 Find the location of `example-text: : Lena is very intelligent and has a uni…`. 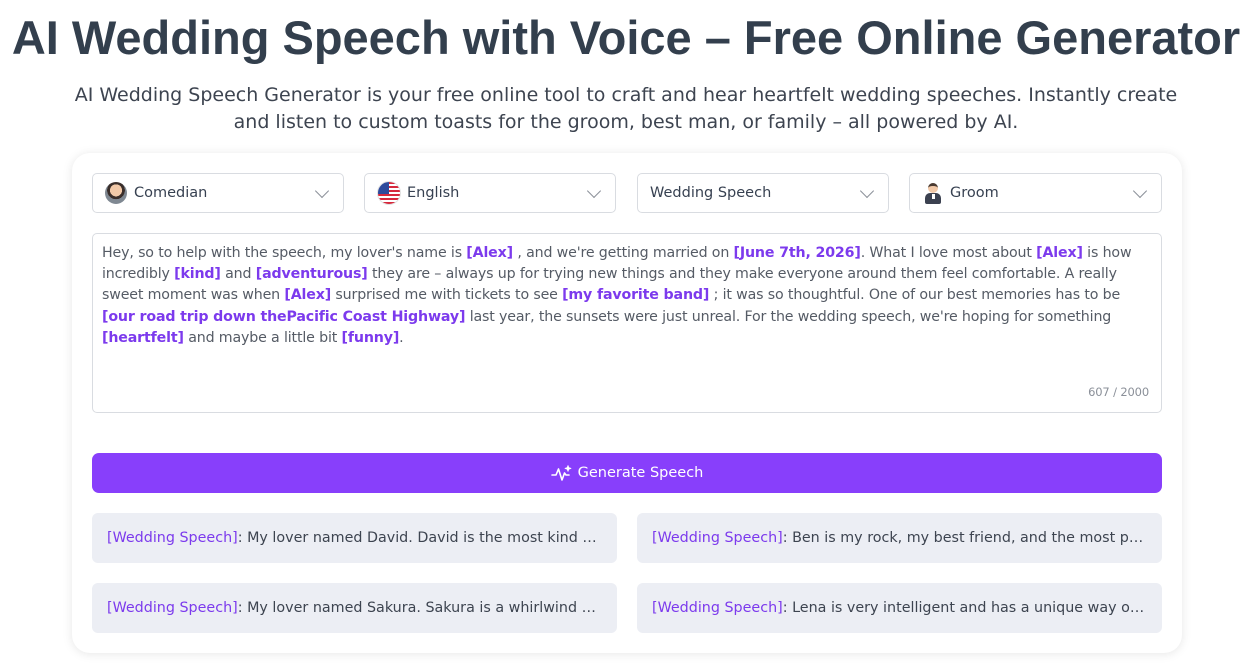

example-text: : Lena is very intelligent and has a uni… is located at coordinates (964, 608).